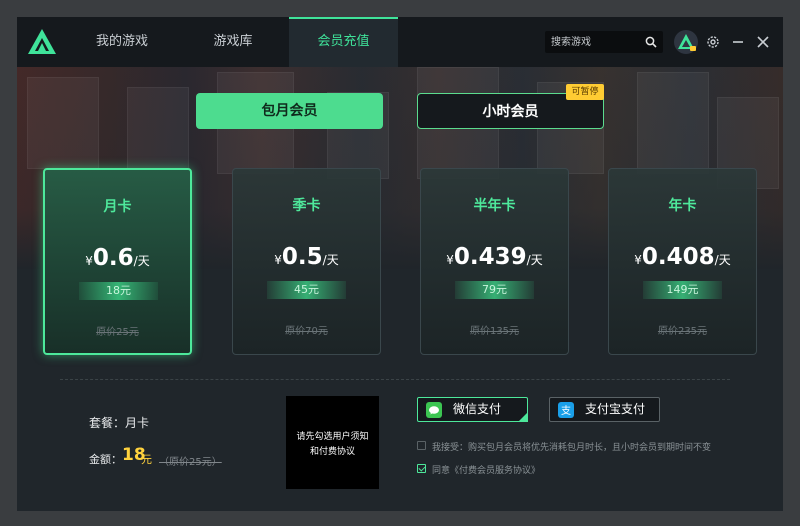 Image resolution: width=800 pixels, height=526 pixels. I want to click on card-title: 半年卡, so click(494, 206).